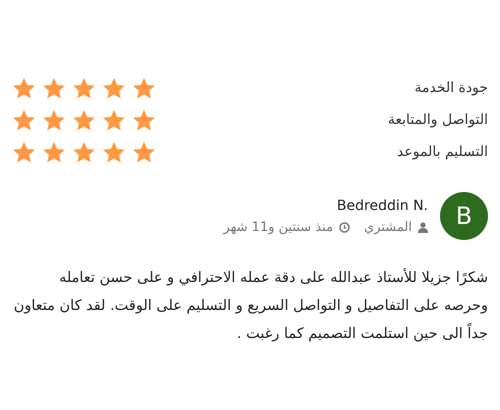  Describe the element at coordinates (438, 120) in the screenshot. I see `rating-label: التواصل والمتابعة` at that location.